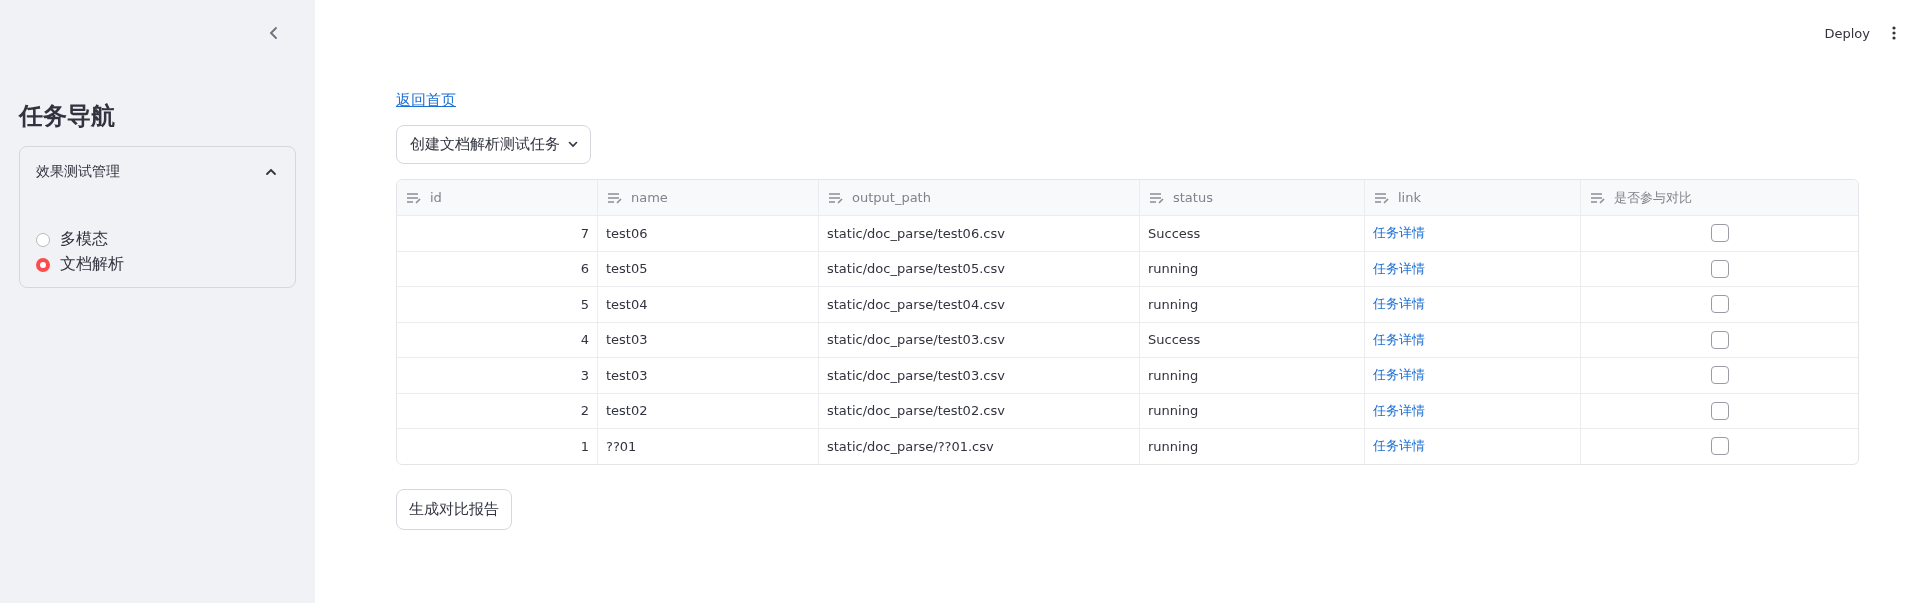  What do you see at coordinates (497, 339) in the screenshot?
I see `table-cell: 4` at bounding box center [497, 339].